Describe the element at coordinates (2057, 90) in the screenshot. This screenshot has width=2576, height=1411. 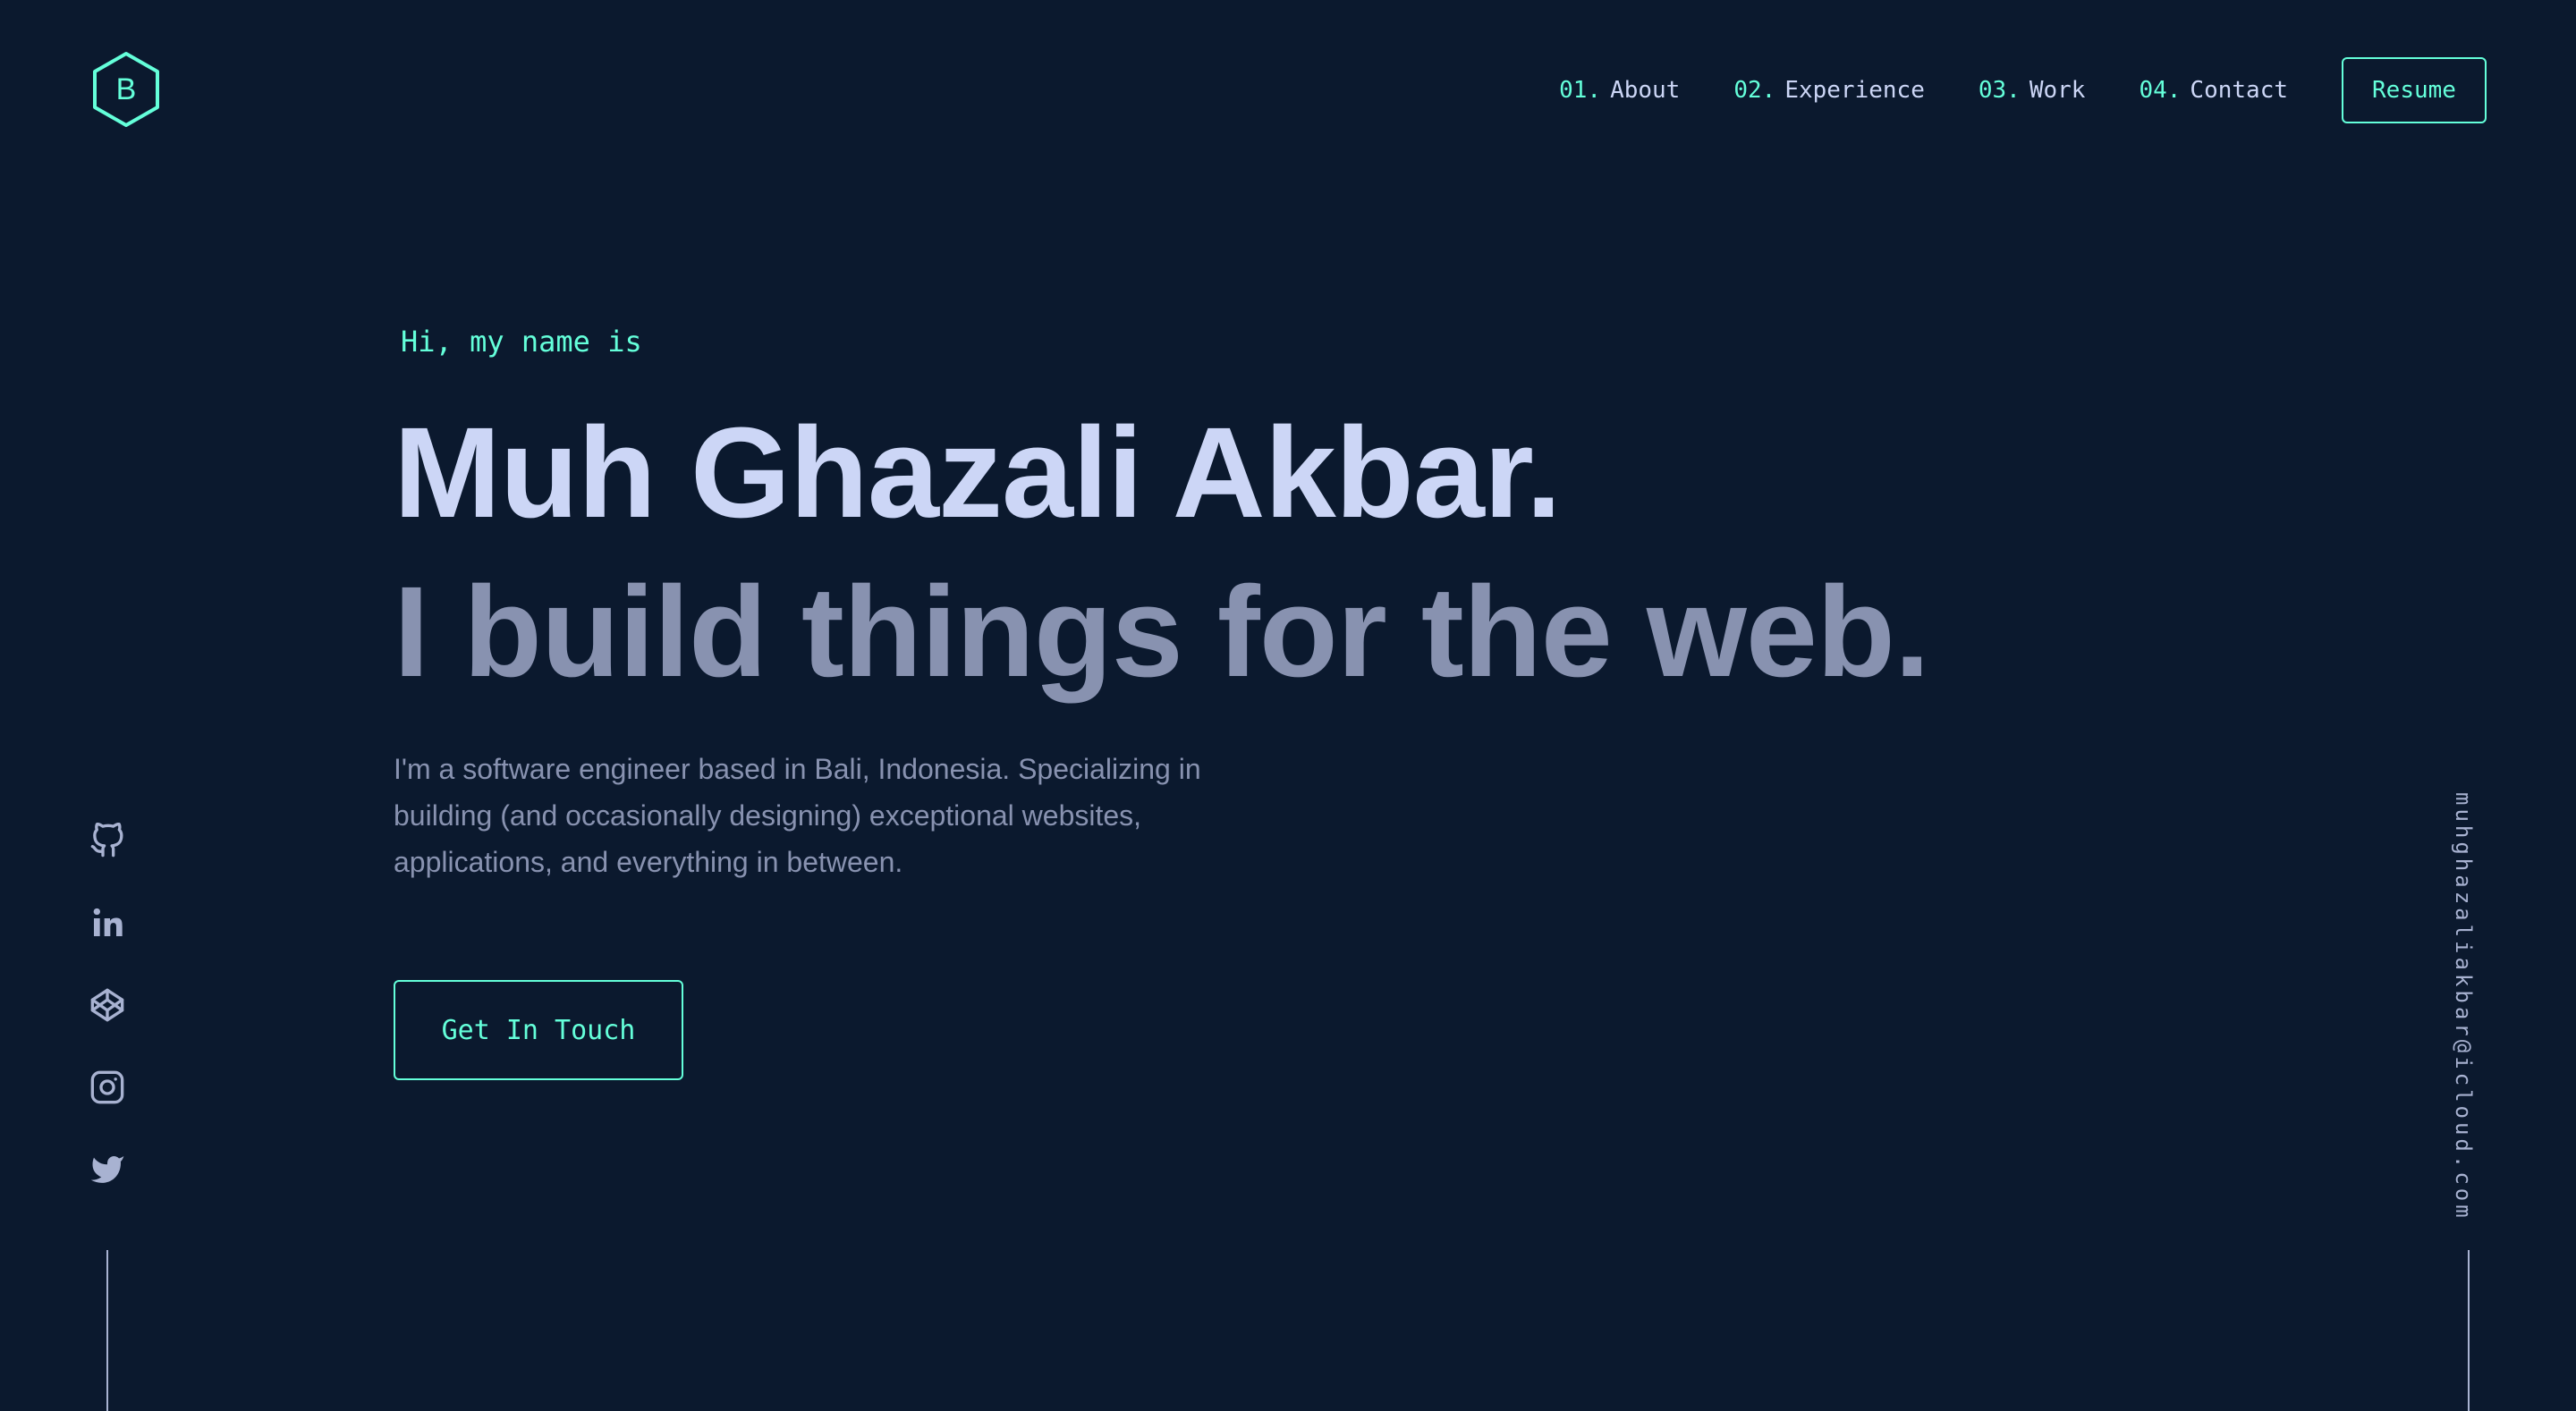
I see `nav-item-label: Work` at that location.